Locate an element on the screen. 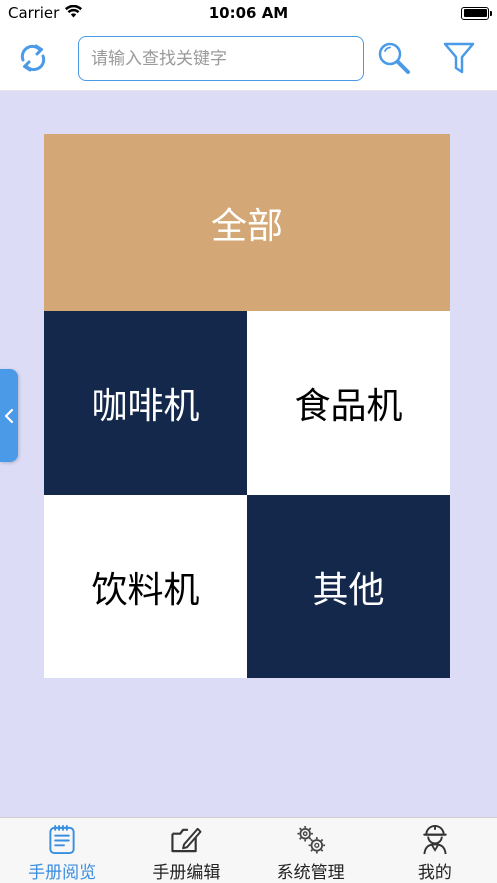  status-left: Carrier is located at coordinates (45, 13).